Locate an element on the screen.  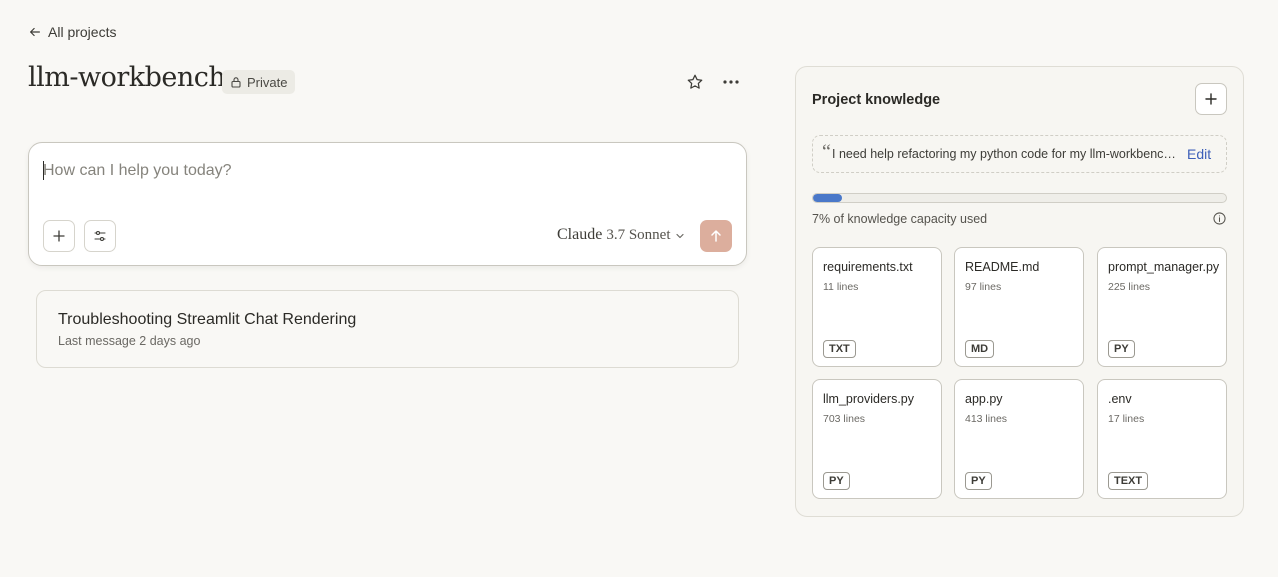
star-icon is located at coordinates (695, 81).